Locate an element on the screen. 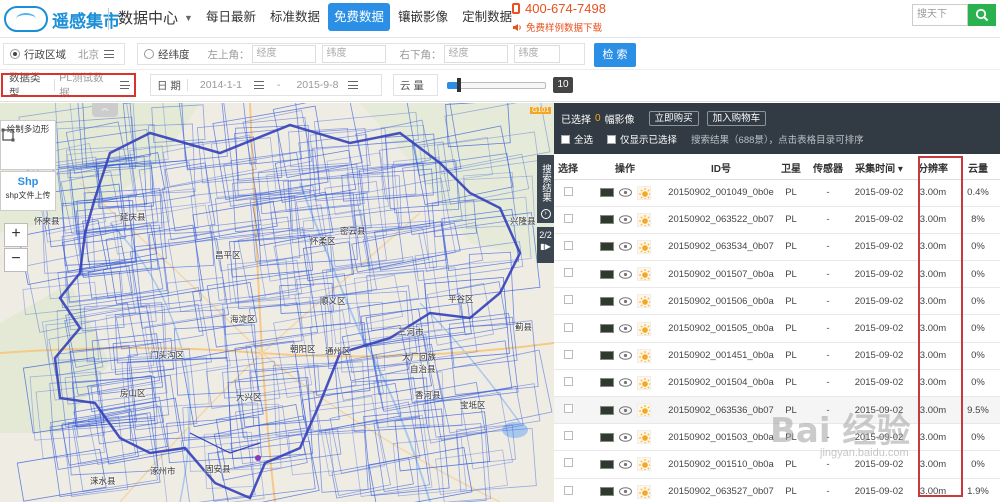 The width and height of the screenshot is (1000, 502). date-from-calendar-icon is located at coordinates (258, 85).